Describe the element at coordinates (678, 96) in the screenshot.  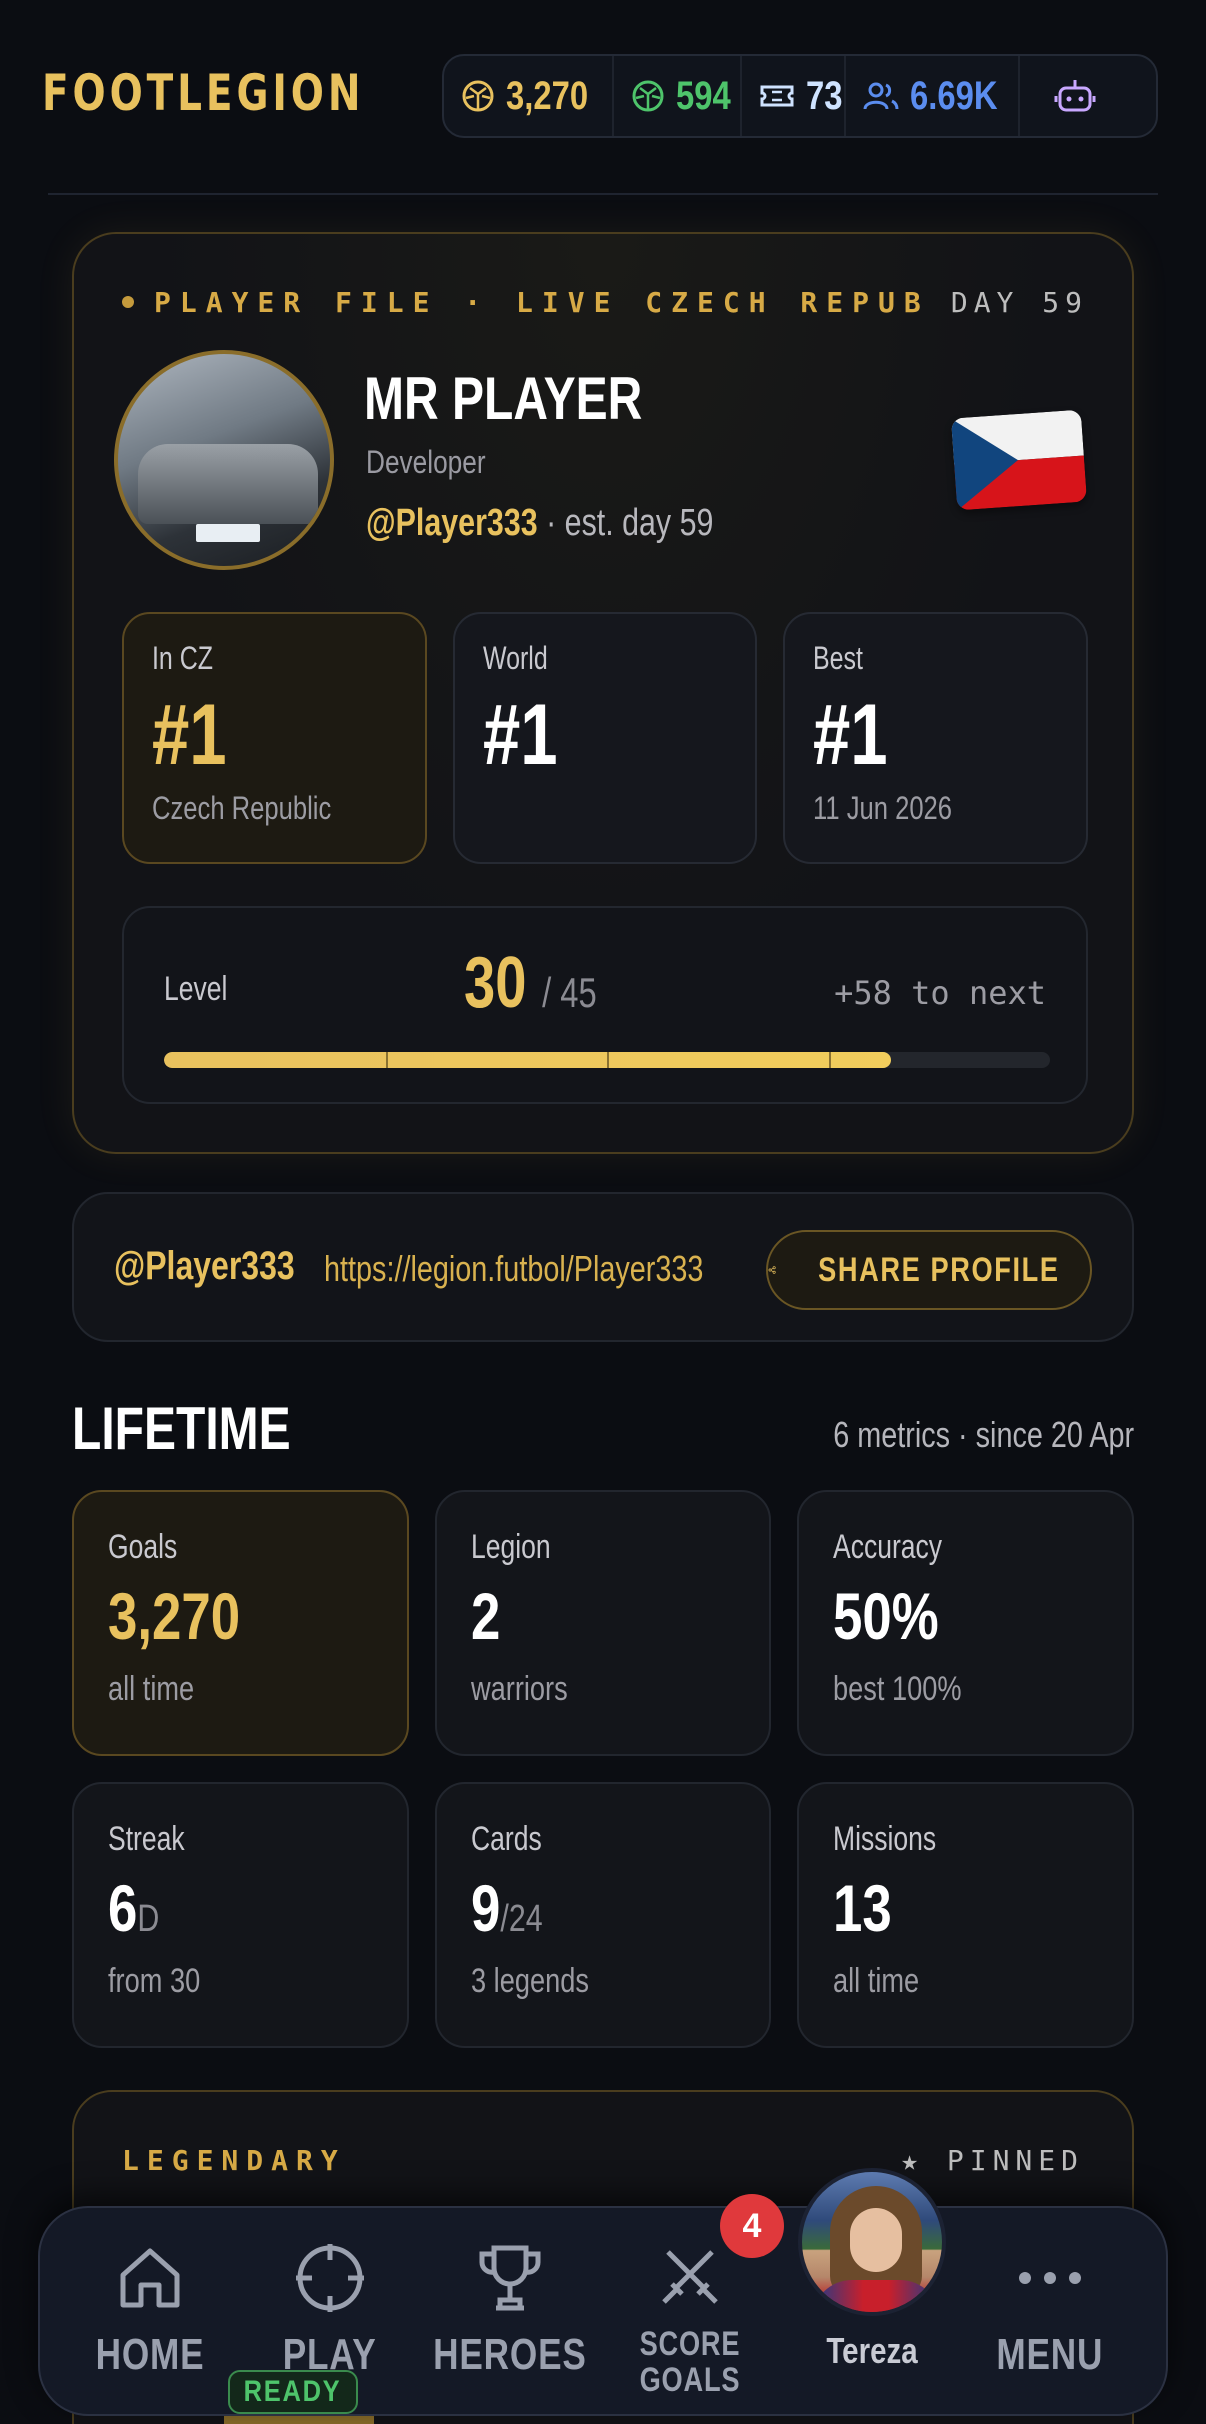
I see `green-balance: 594` at that location.